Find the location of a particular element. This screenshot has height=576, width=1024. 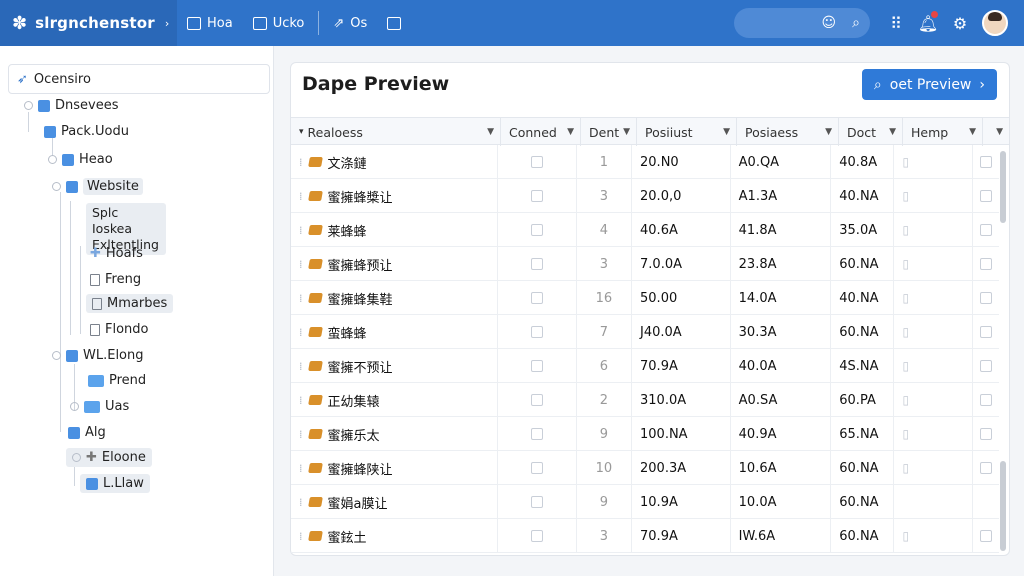

get-preview-button: ⌕ oet Preview › is located at coordinates (929, 84).